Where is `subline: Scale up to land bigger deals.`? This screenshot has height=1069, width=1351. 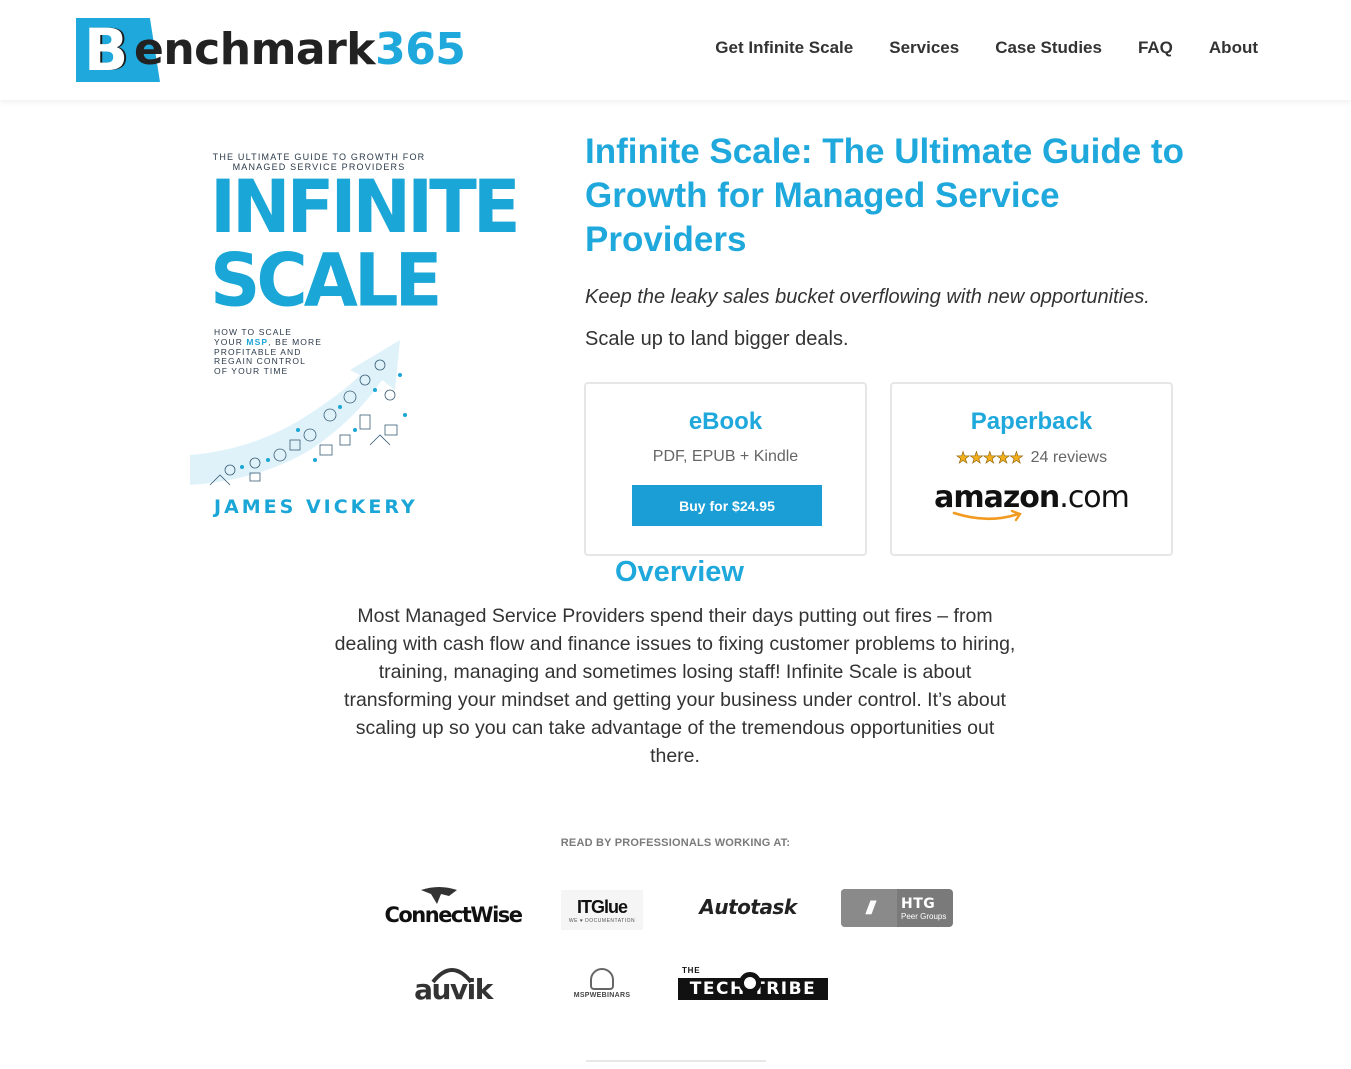 subline: Scale up to land bigger deals. is located at coordinates (717, 339).